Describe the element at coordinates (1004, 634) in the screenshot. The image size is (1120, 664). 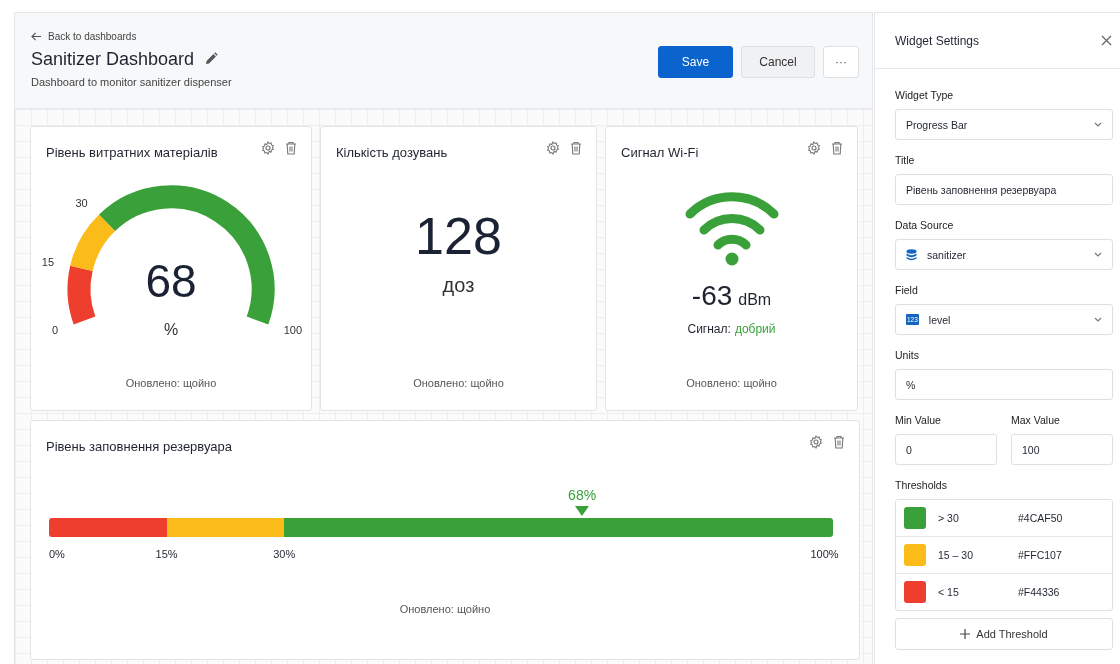
I see `add-threshold-button: Add Threshold` at that location.